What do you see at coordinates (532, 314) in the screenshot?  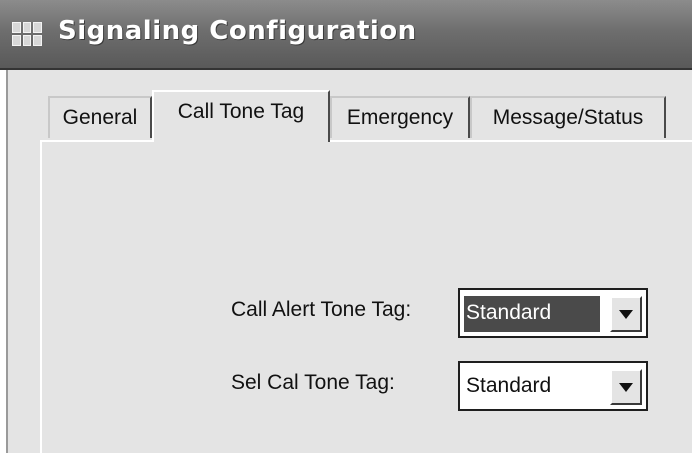 I see `call-alert-tone-tag-value: Standard` at bounding box center [532, 314].